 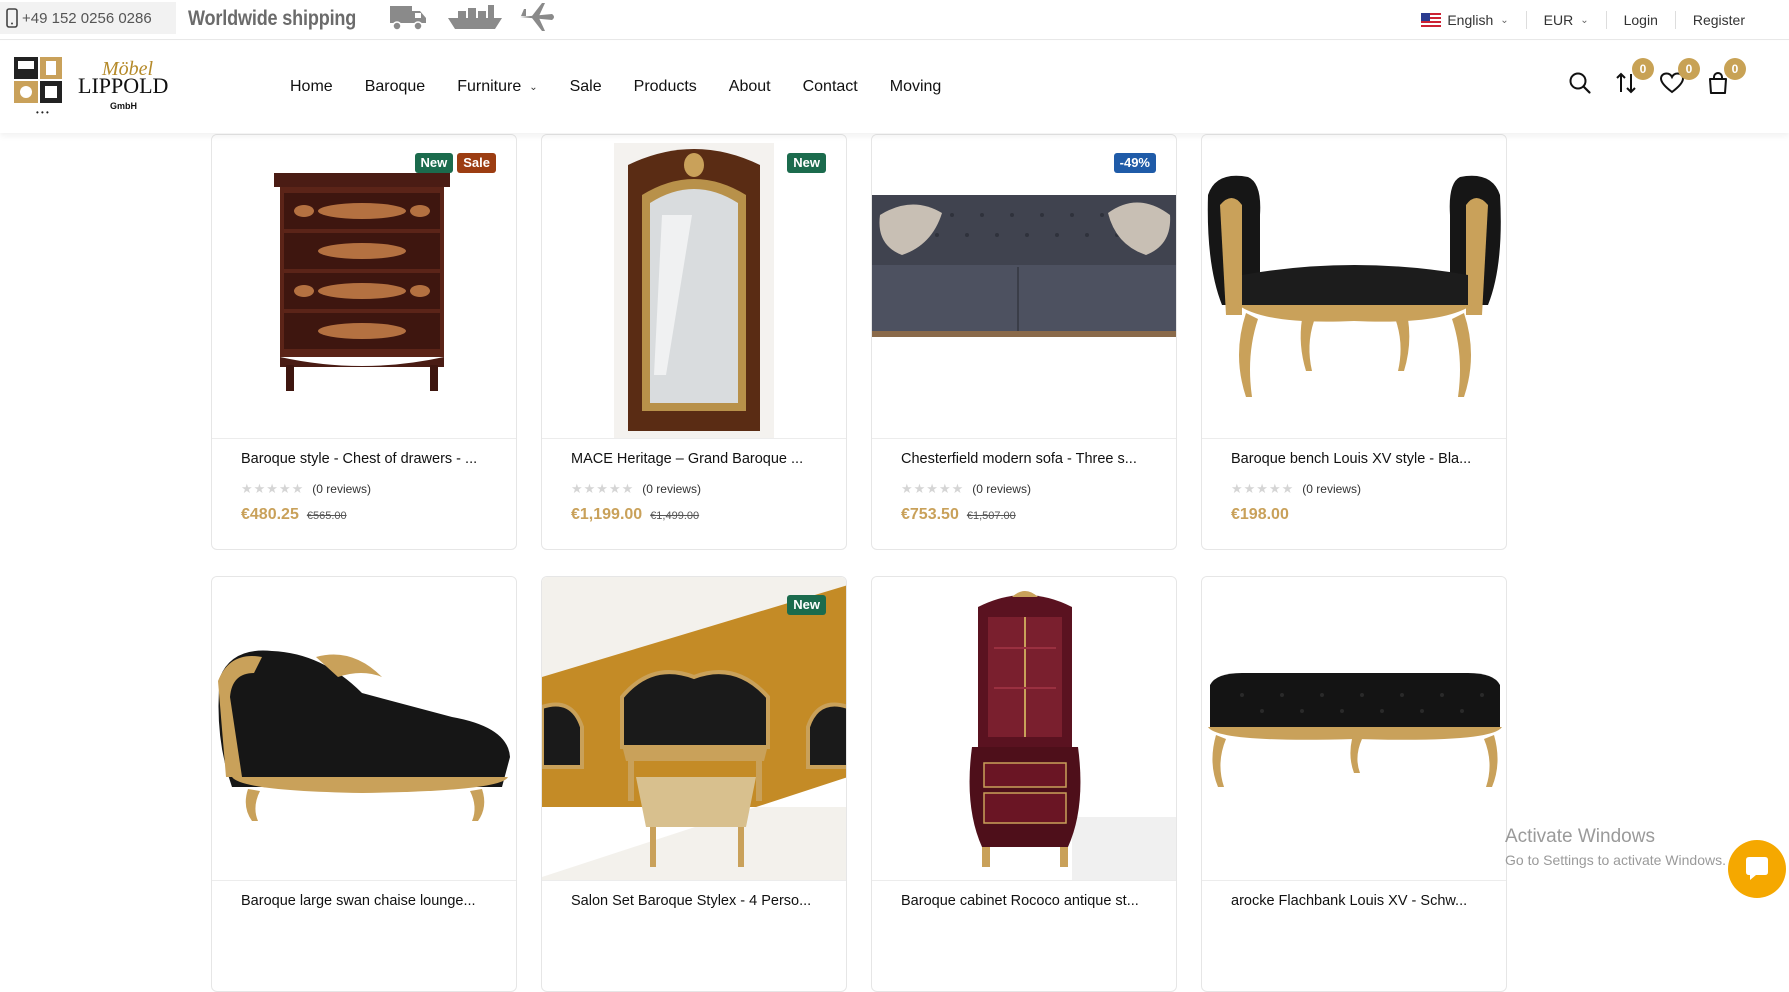 I want to click on nav-furniture: Furniture ⌄, so click(x=497, y=87).